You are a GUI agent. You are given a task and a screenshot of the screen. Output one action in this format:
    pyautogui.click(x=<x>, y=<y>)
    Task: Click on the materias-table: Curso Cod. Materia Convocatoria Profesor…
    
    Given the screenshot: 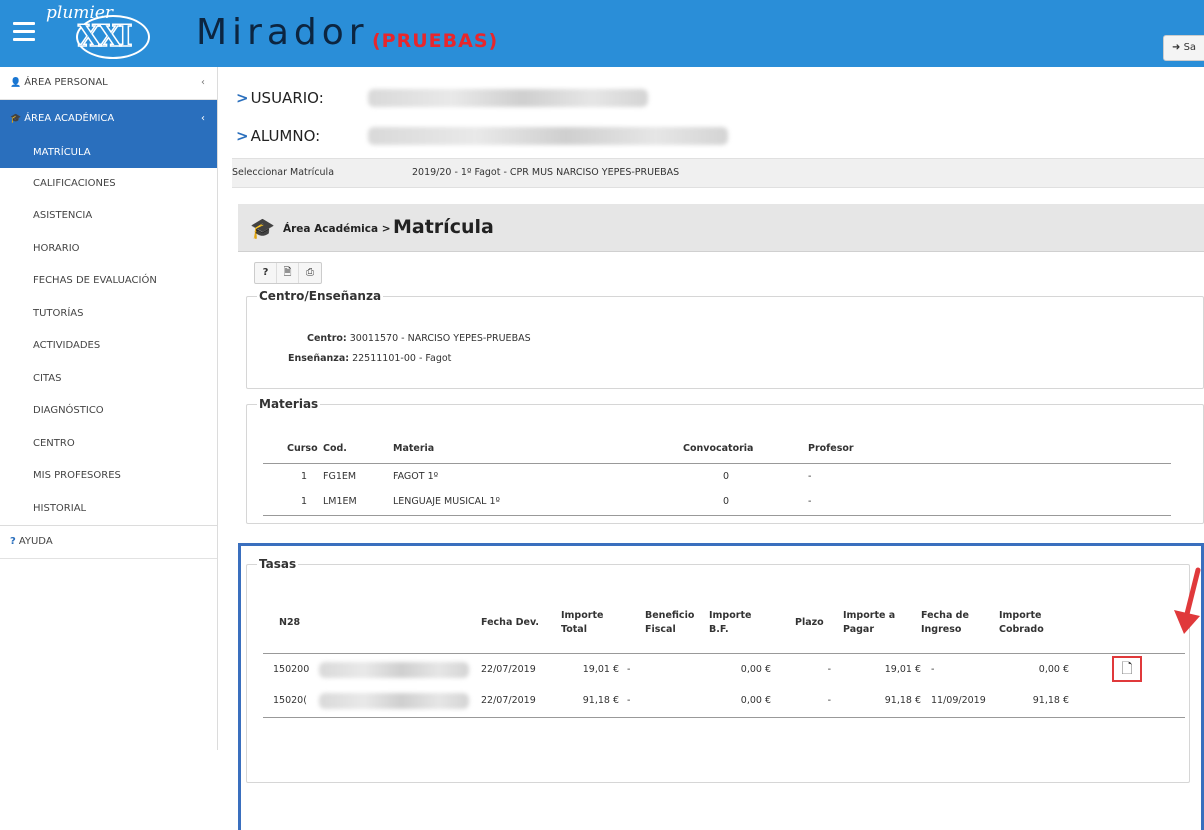 What is the action you would take?
    pyautogui.click(x=717, y=475)
    